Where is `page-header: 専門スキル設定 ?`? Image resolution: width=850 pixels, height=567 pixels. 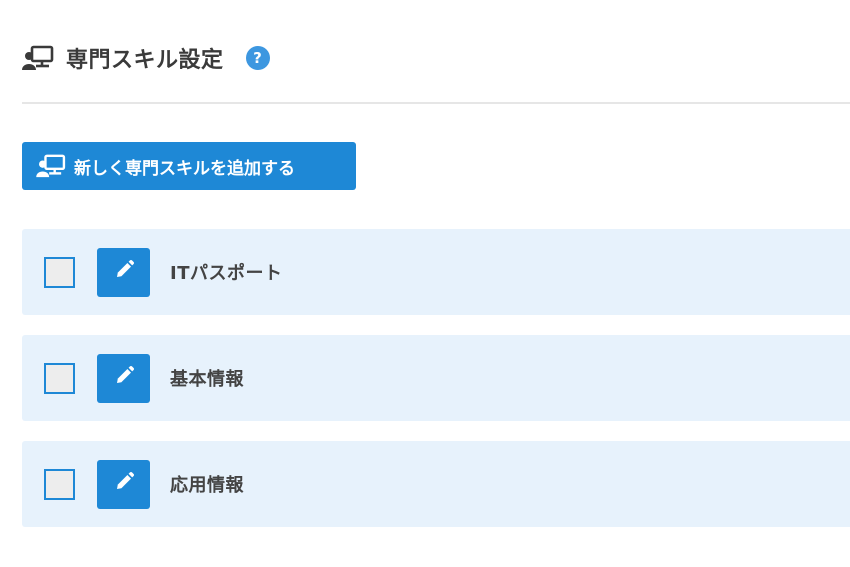 page-header: 専門スキル設定 ? is located at coordinates (146, 58).